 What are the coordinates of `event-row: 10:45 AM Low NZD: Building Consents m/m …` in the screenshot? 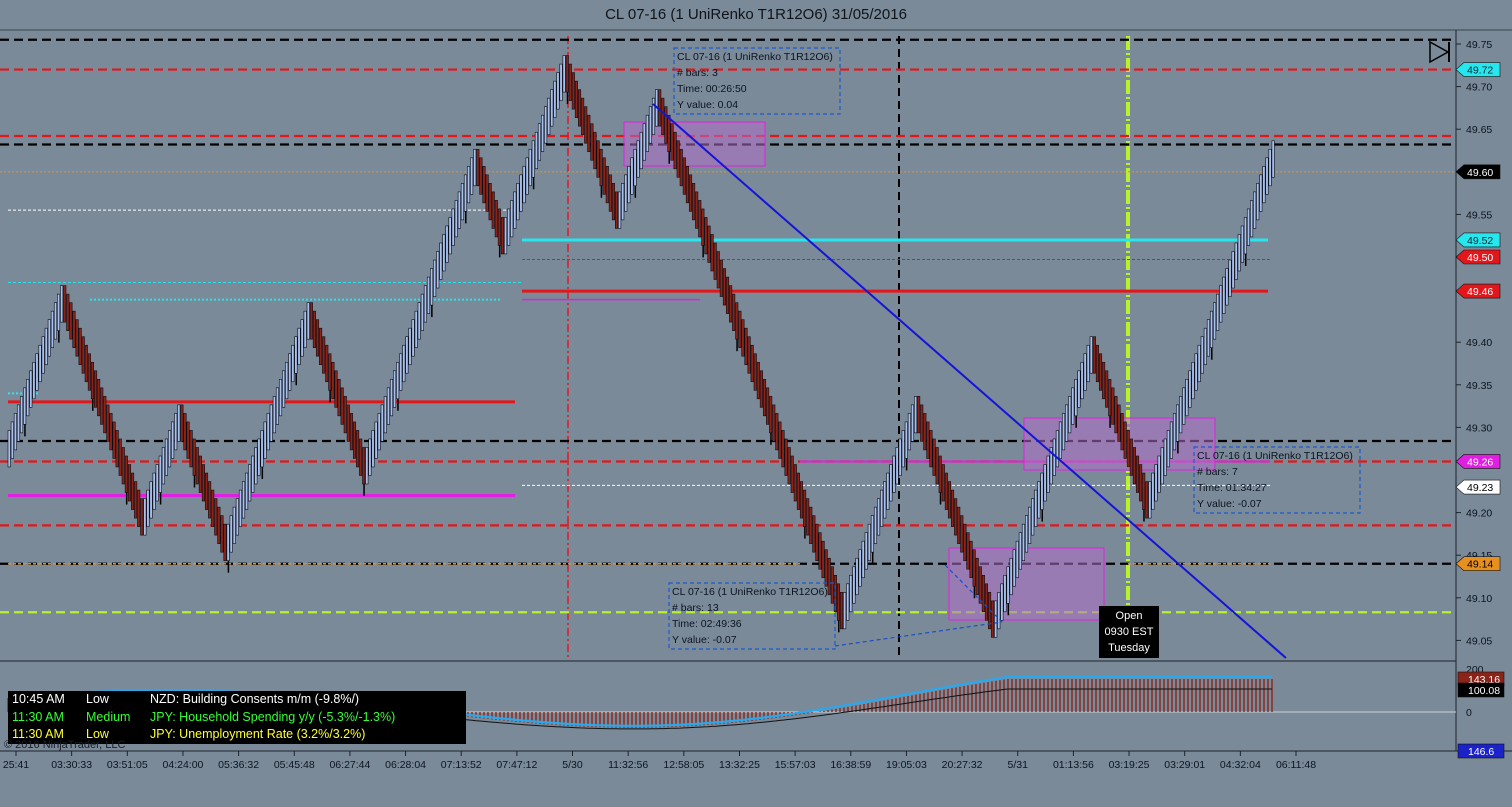 It's located at (237, 700).